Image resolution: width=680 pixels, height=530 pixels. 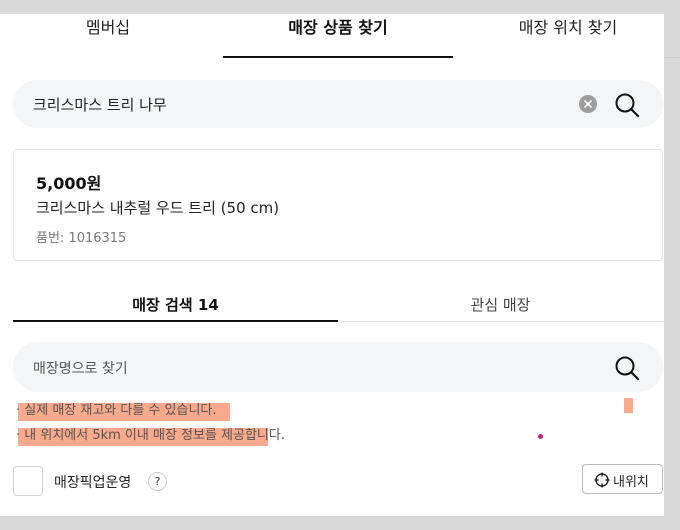 I want to click on store-search-bar: 매장명으로 찾기, so click(x=338, y=367).